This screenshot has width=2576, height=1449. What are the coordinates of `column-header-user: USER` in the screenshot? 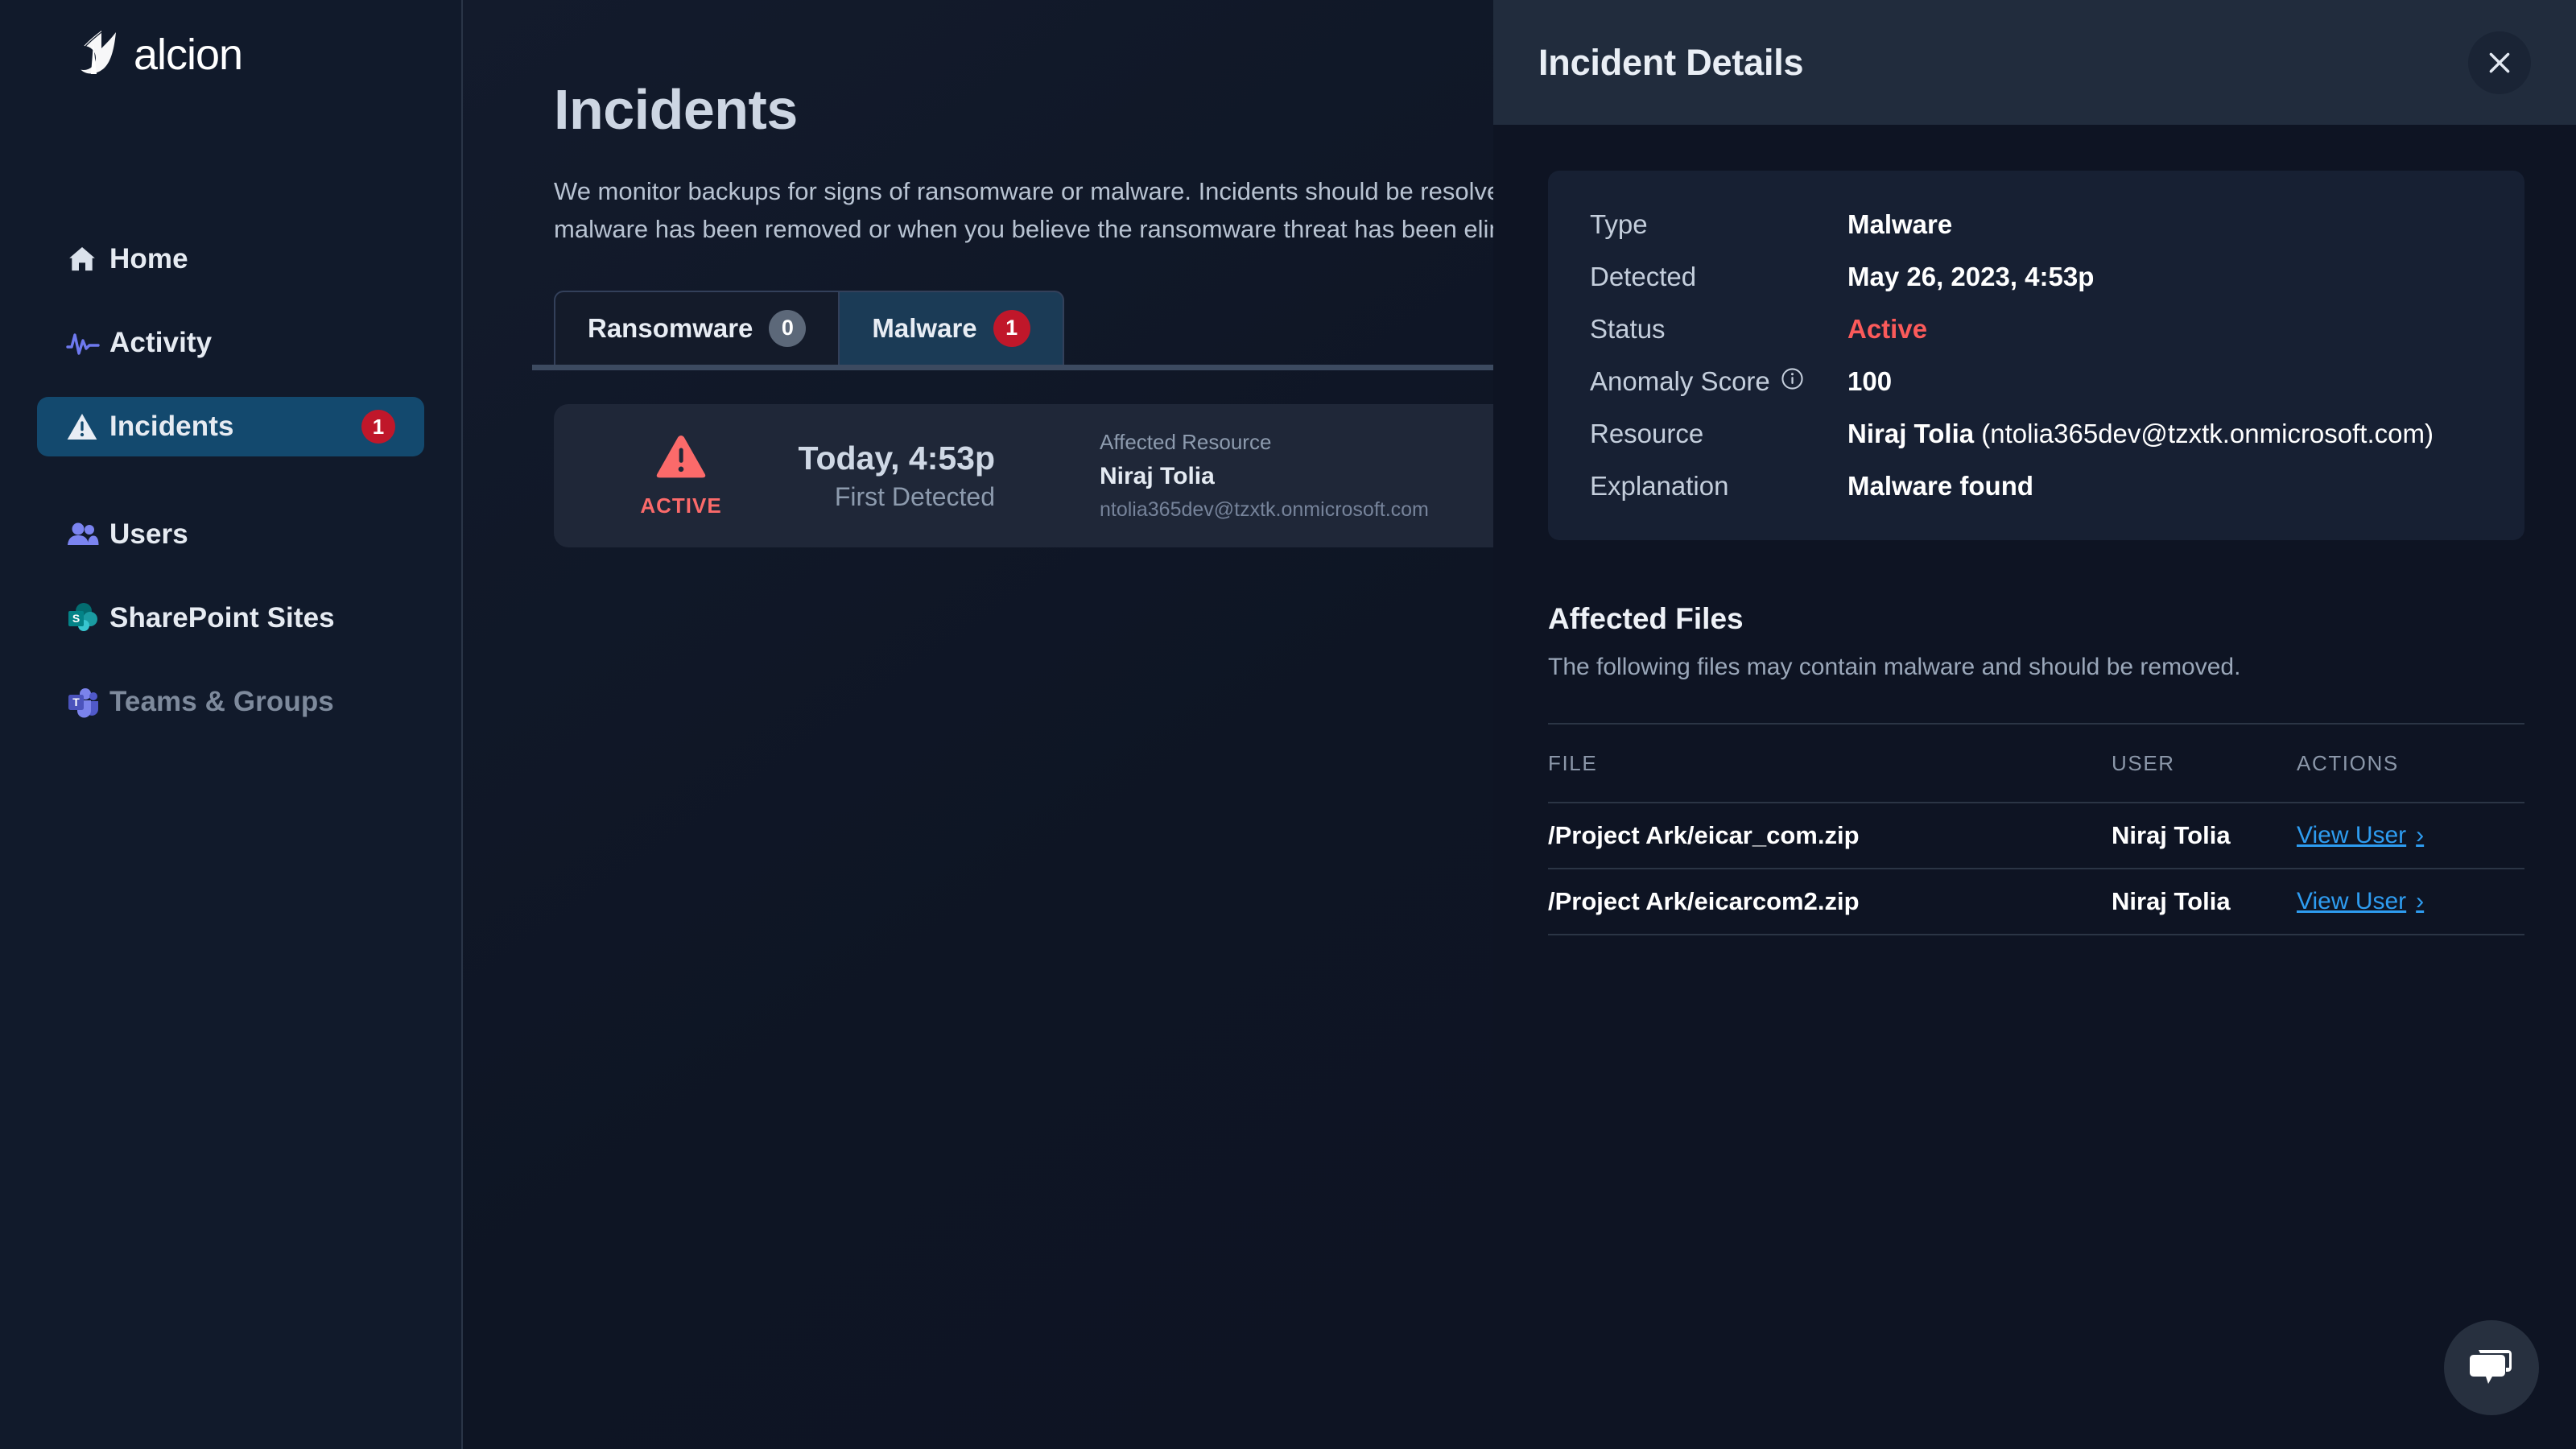 It's located at (2143, 762).